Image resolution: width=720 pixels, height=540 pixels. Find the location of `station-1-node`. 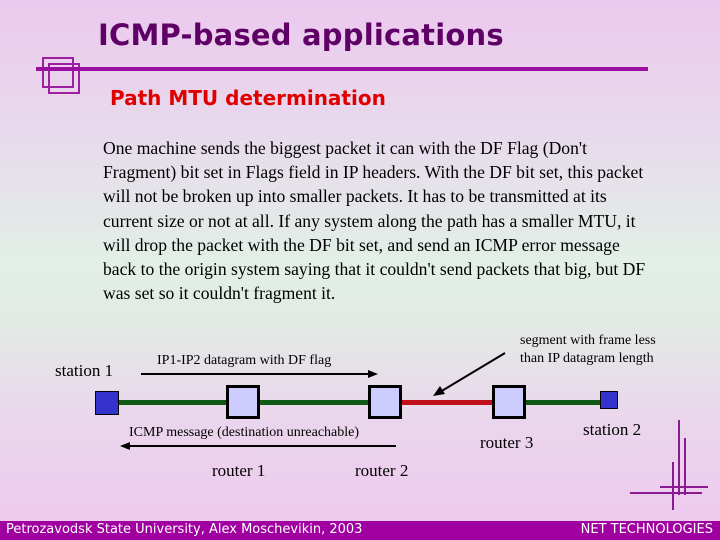

station-1-node is located at coordinates (107, 403).